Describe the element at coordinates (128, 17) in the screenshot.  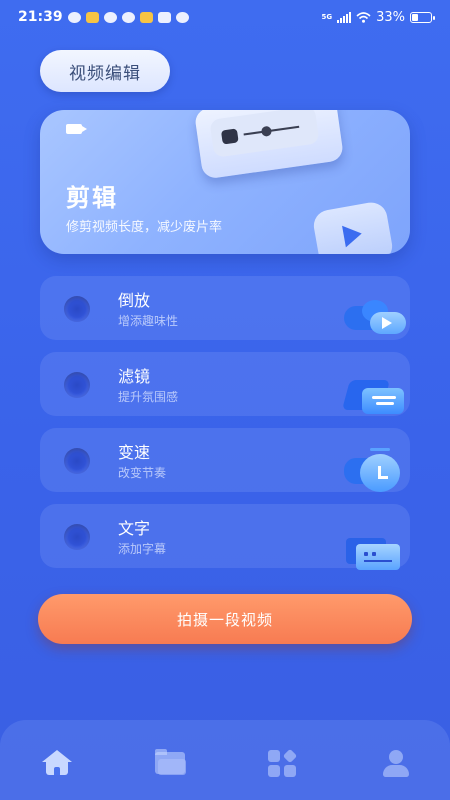
I see `chat-notification-icon` at that location.